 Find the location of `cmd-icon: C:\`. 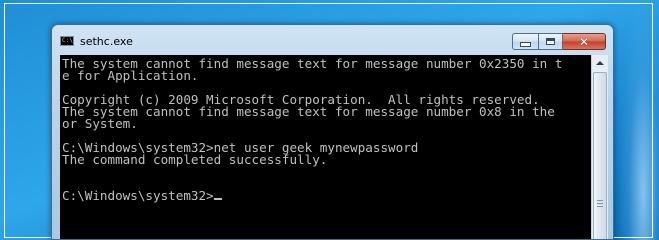

cmd-icon: C:\ is located at coordinates (67, 41).